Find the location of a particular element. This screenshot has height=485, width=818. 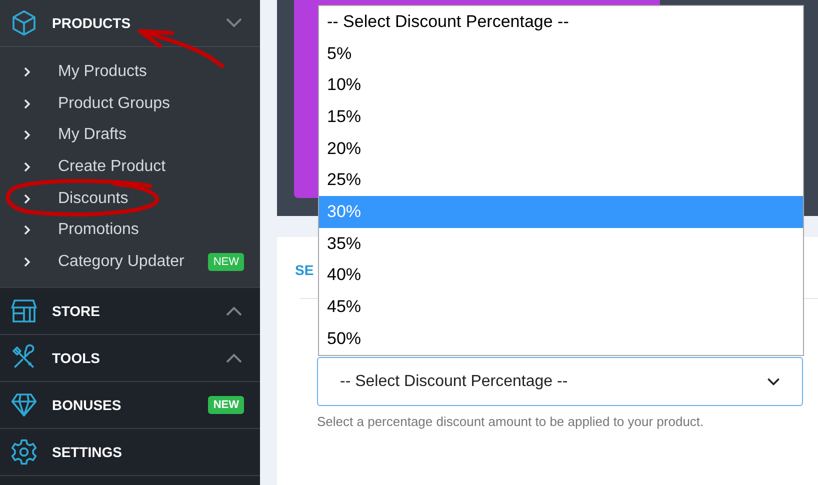

item-label: Create Product is located at coordinates (112, 167).